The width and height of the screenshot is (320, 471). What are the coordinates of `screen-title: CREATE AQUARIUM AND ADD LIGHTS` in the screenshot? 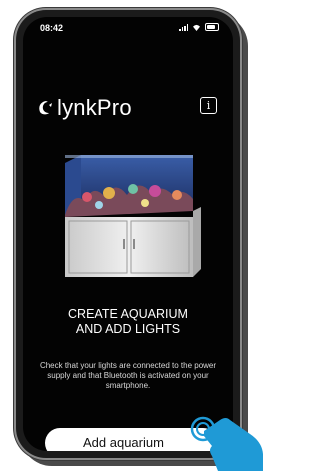 It's located at (128, 322).